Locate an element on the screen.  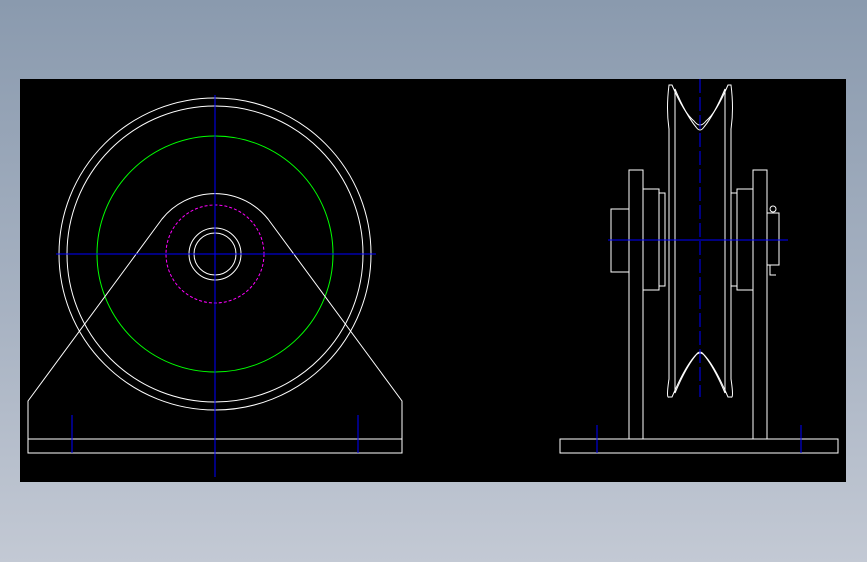
side-base-plate is located at coordinates (699, 446).